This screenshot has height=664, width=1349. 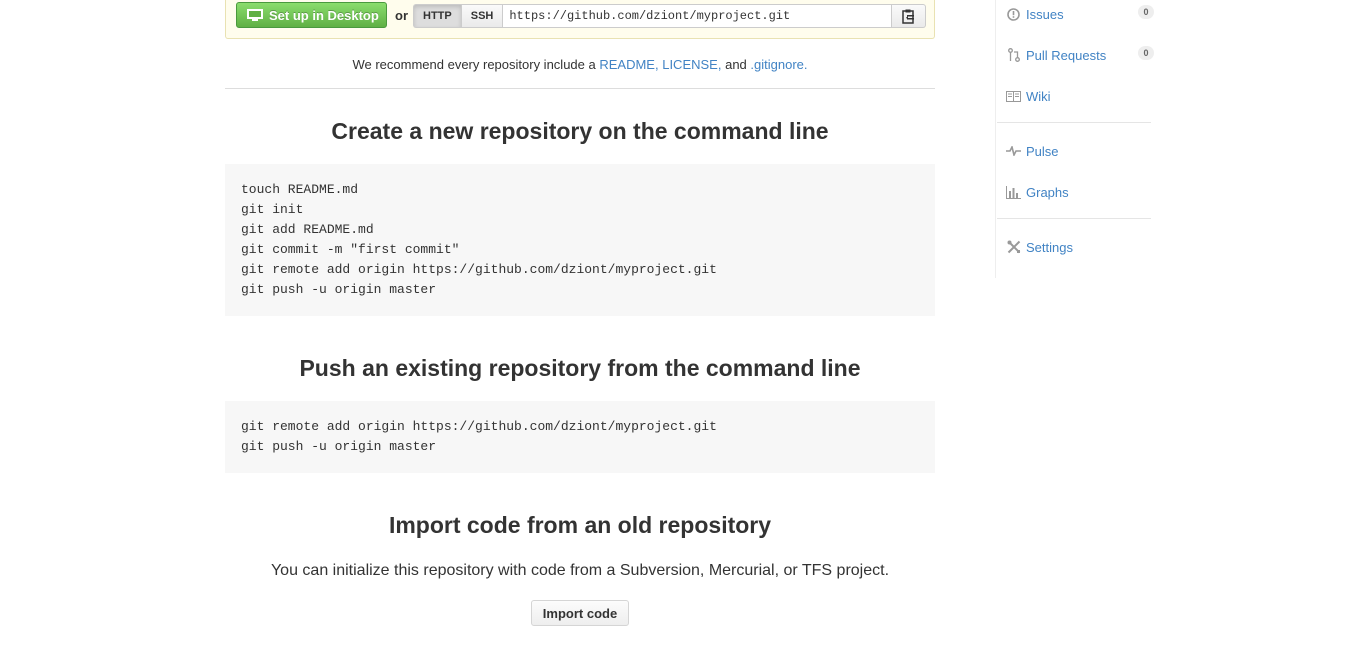 What do you see at coordinates (255, 15) in the screenshot?
I see `monitor-icon` at bounding box center [255, 15].